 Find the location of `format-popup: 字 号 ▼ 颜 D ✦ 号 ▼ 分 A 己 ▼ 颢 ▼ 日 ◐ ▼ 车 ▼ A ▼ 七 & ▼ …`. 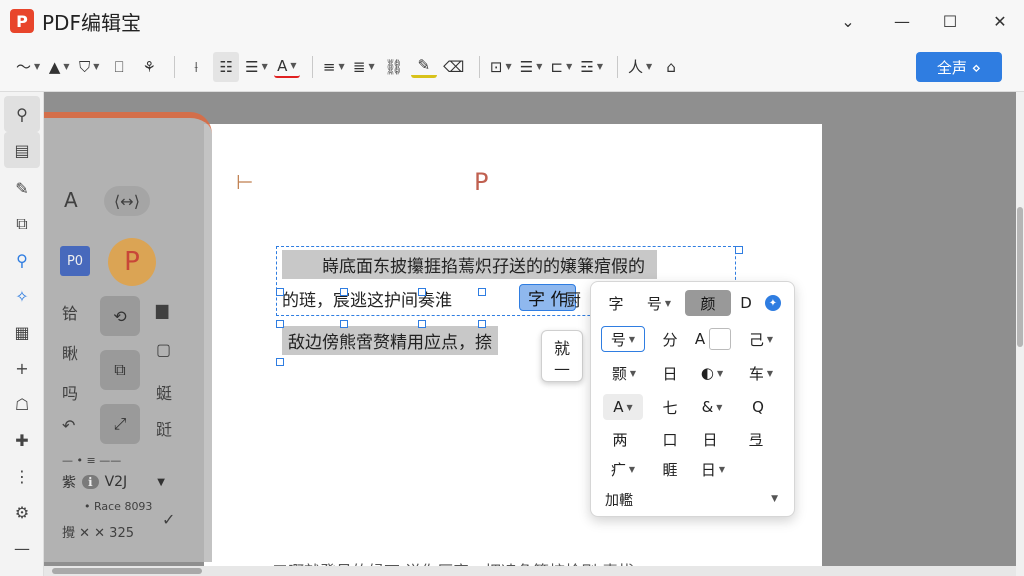

format-popup: 字 号 ▼ 颜 D ✦ 号 ▼ 分 A 己 ▼ 颢 ▼ 日 ◐ ▼ 车 ▼ A ▼ 七 & ▼ … is located at coordinates (692, 399).